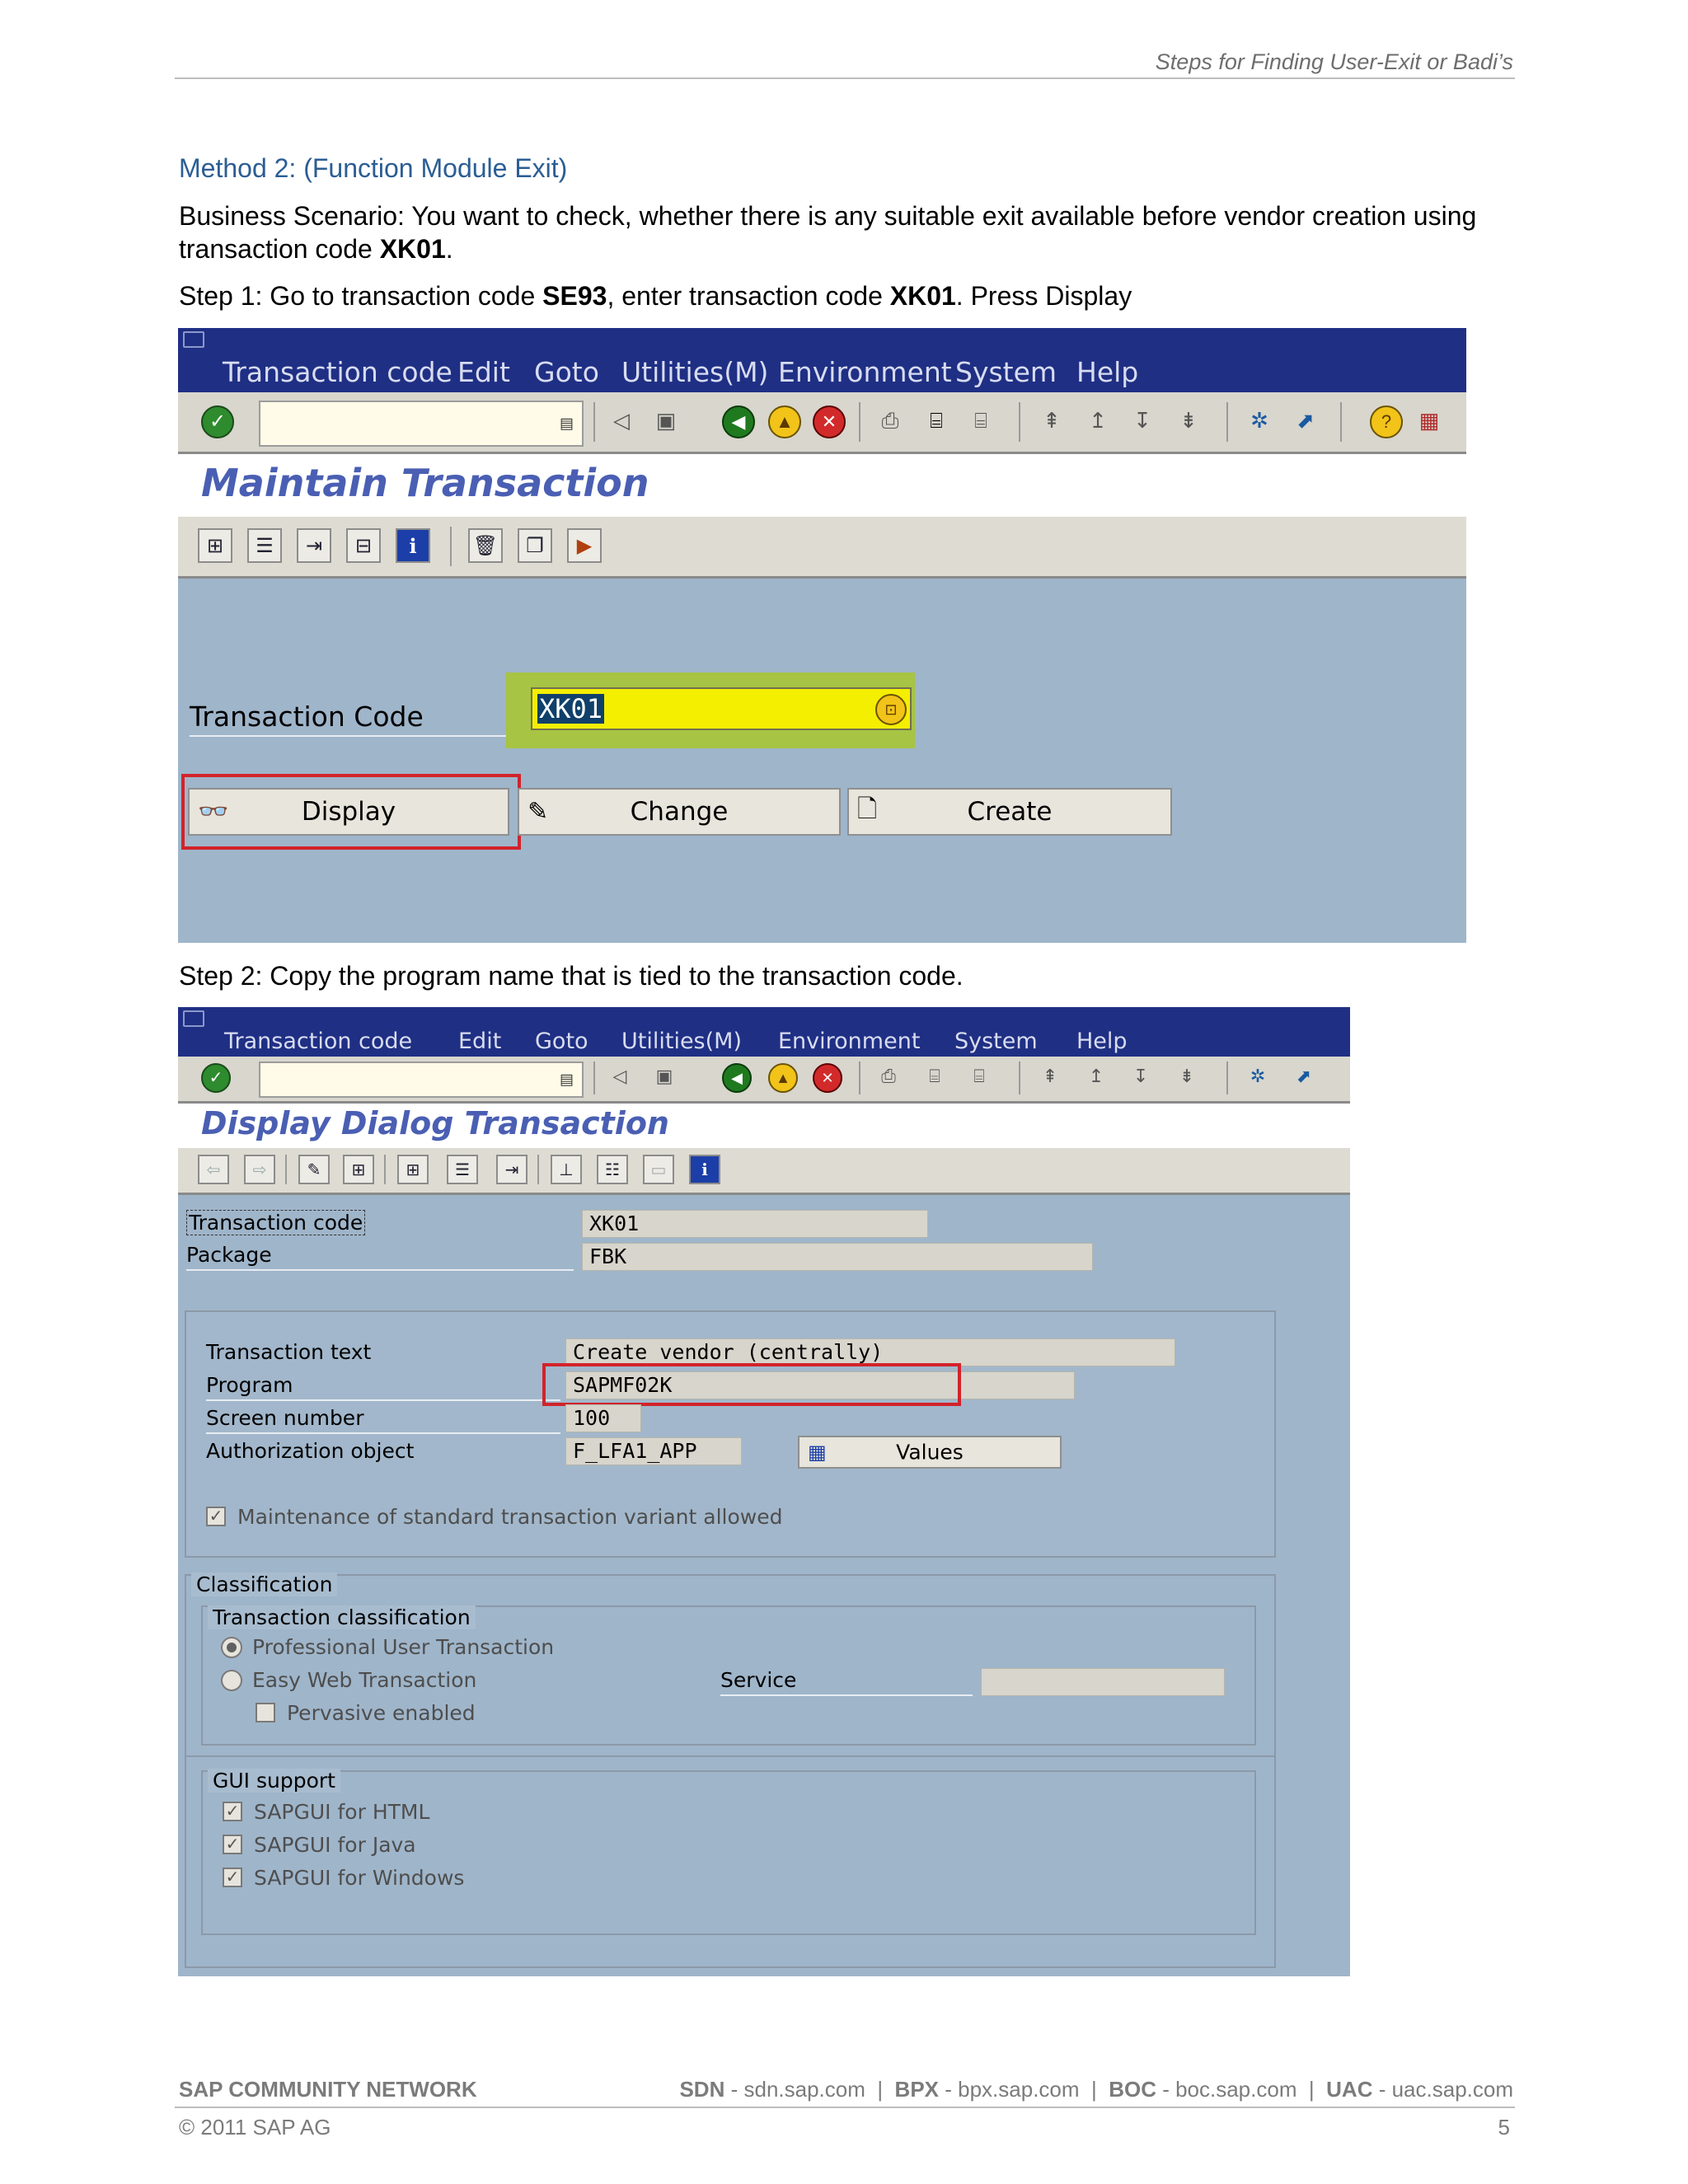 The height and width of the screenshot is (2184, 1688). What do you see at coordinates (259, 1169) in the screenshot?
I see `next-object-icon: ⇨` at bounding box center [259, 1169].